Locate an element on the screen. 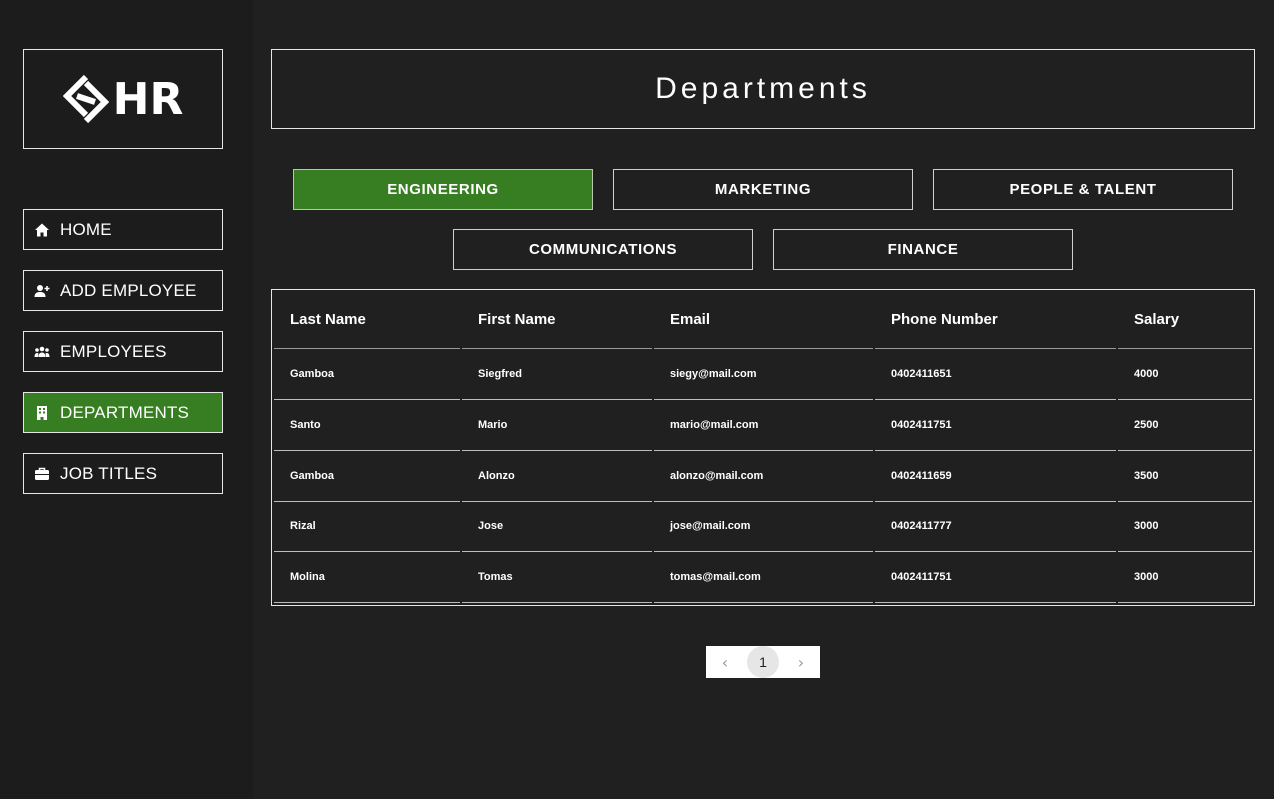 The width and height of the screenshot is (1274, 799). sidebar-item-departments: DEPARTMENTS is located at coordinates (123, 412).